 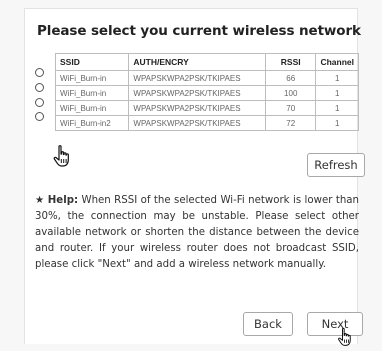 What do you see at coordinates (290, 62) in the screenshot?
I see `header-rssi: RSSI` at bounding box center [290, 62].